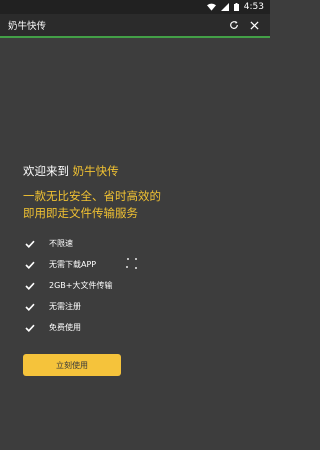 This screenshot has height=450, width=320. What do you see at coordinates (253, 7) in the screenshot?
I see `status-time: 4:53` at bounding box center [253, 7].